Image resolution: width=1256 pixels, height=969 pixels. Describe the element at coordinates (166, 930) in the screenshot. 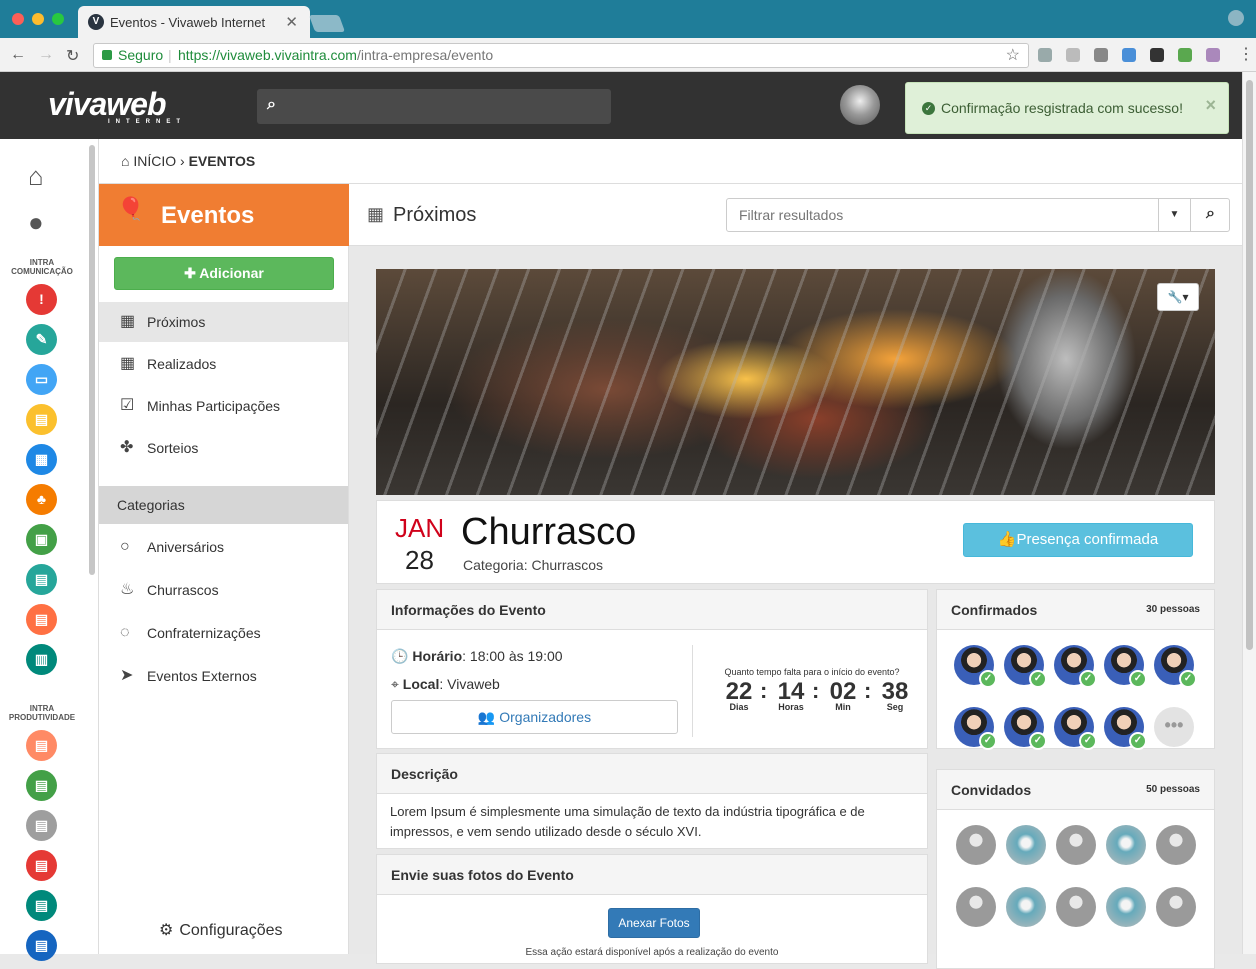

I see `gear-icon: ⚙` at that location.